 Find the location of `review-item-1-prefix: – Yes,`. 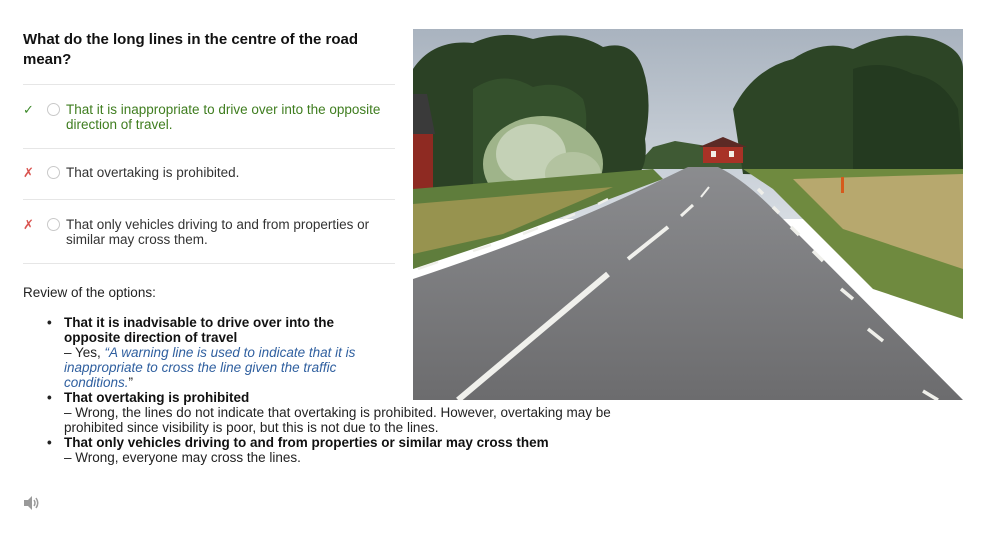

review-item-1-prefix: – Yes, is located at coordinates (84, 352).